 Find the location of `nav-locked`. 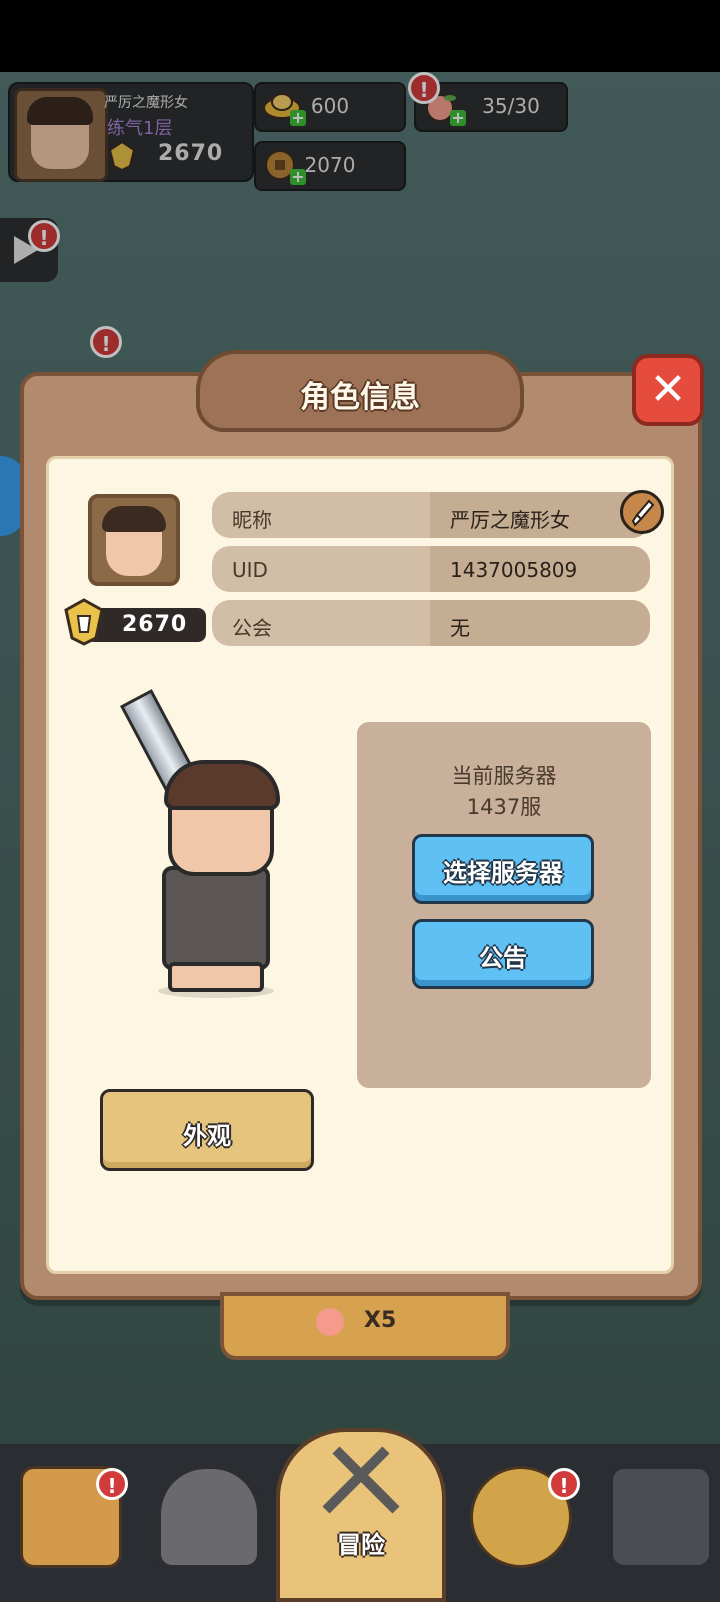

nav-locked is located at coordinates (655, 1514).